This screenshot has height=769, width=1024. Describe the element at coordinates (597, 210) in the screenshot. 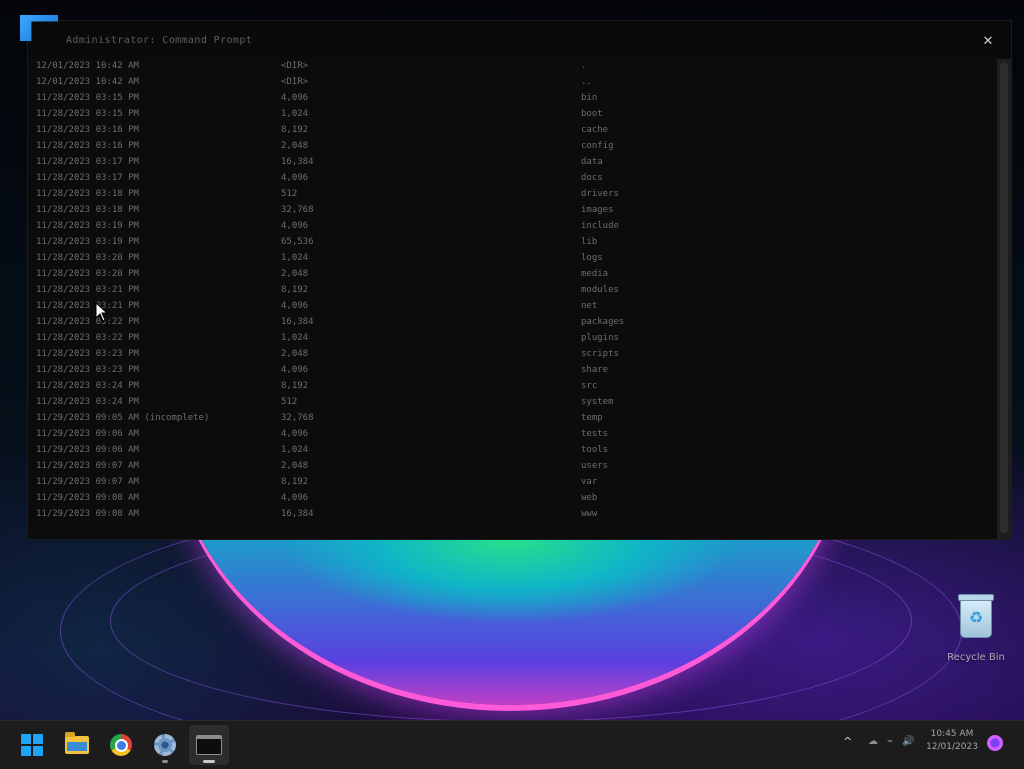

I see `terminal-line-field: images` at that location.